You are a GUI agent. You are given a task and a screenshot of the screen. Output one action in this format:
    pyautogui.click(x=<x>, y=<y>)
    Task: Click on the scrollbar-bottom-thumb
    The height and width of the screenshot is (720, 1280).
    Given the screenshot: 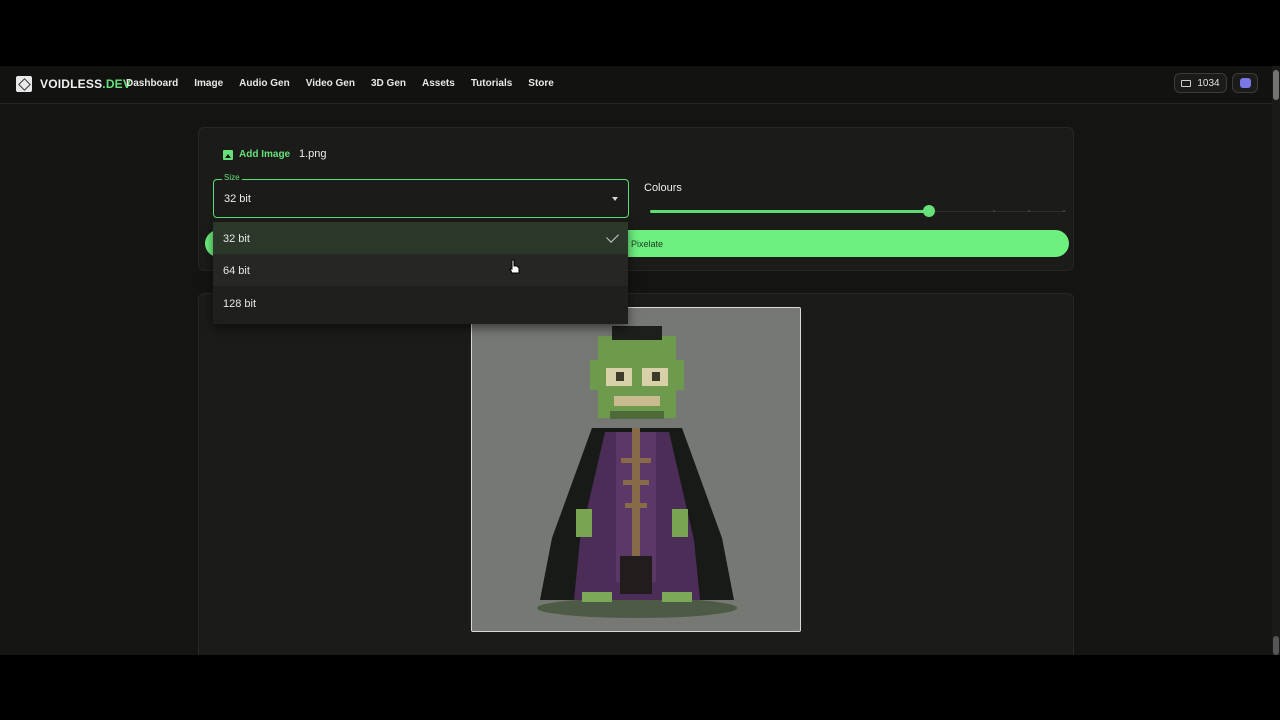 What is the action you would take?
    pyautogui.click(x=1276, y=645)
    